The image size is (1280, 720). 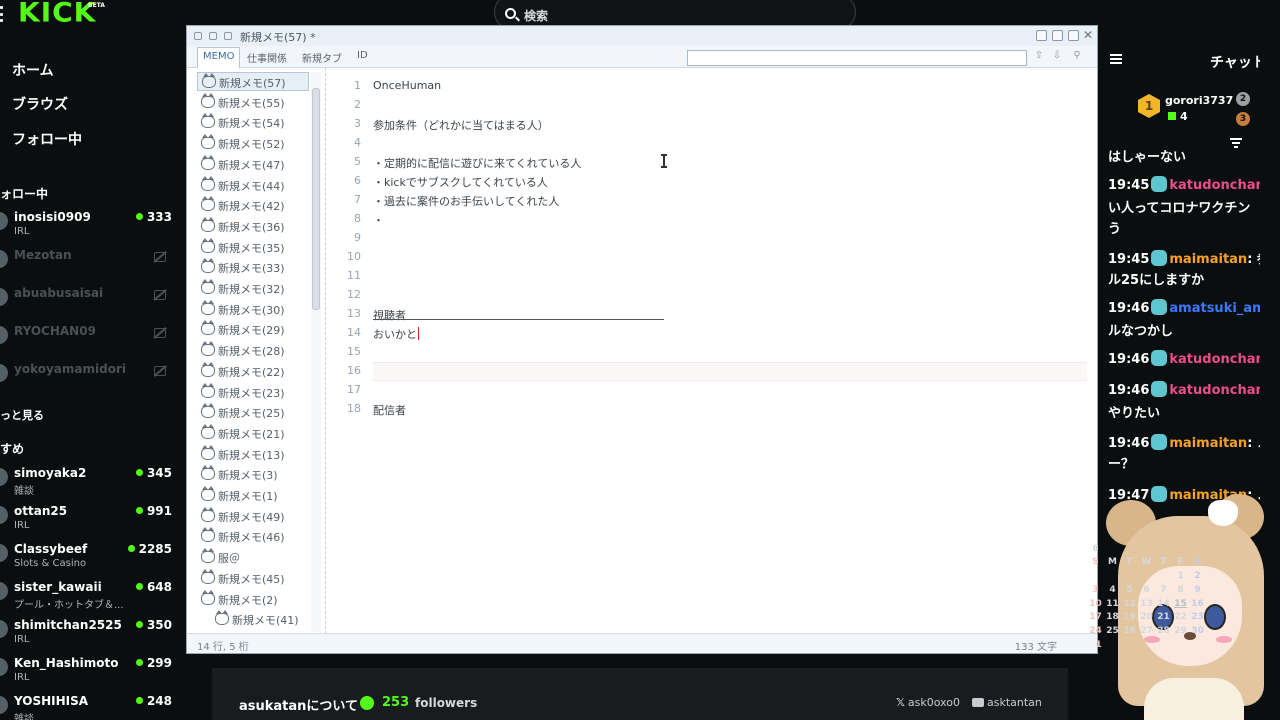 What do you see at coordinates (928, 702) in the screenshot?
I see `x-link: 𝕏ask0oxo0` at bounding box center [928, 702].